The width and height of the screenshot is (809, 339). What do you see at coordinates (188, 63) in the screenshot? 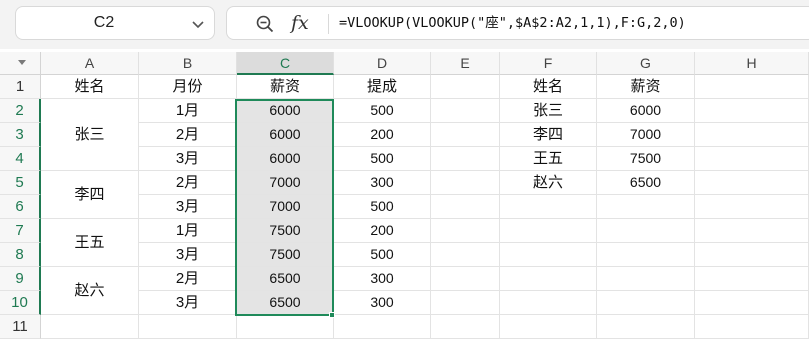
I see `column-header-b: B` at bounding box center [188, 63].